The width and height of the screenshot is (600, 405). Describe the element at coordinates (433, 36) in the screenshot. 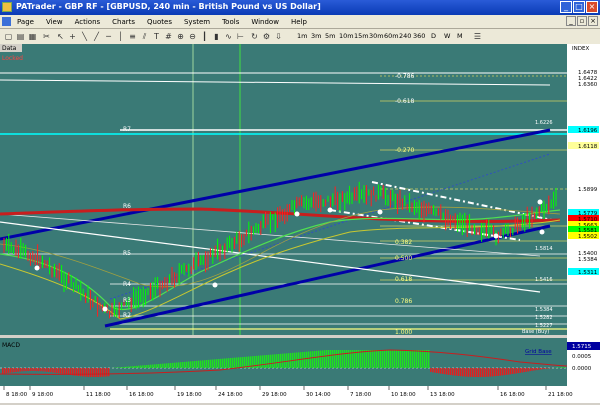

I see `period-daily: D` at that location.